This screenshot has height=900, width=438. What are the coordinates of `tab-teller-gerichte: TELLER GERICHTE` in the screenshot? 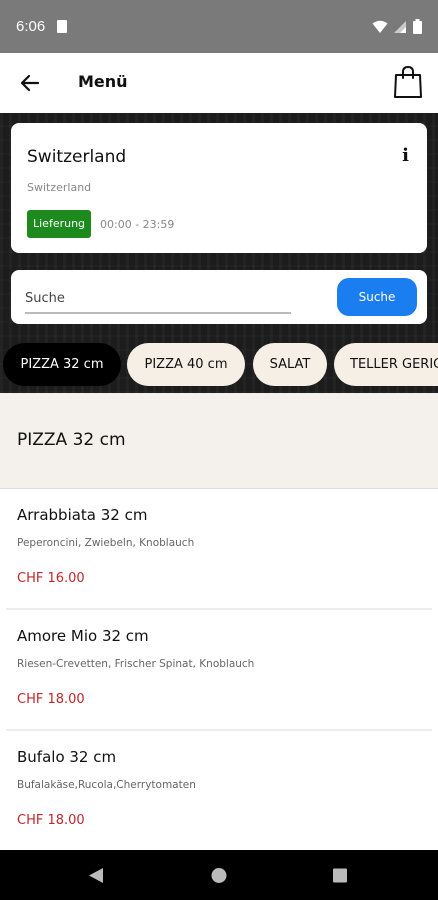 It's located at (386, 364).